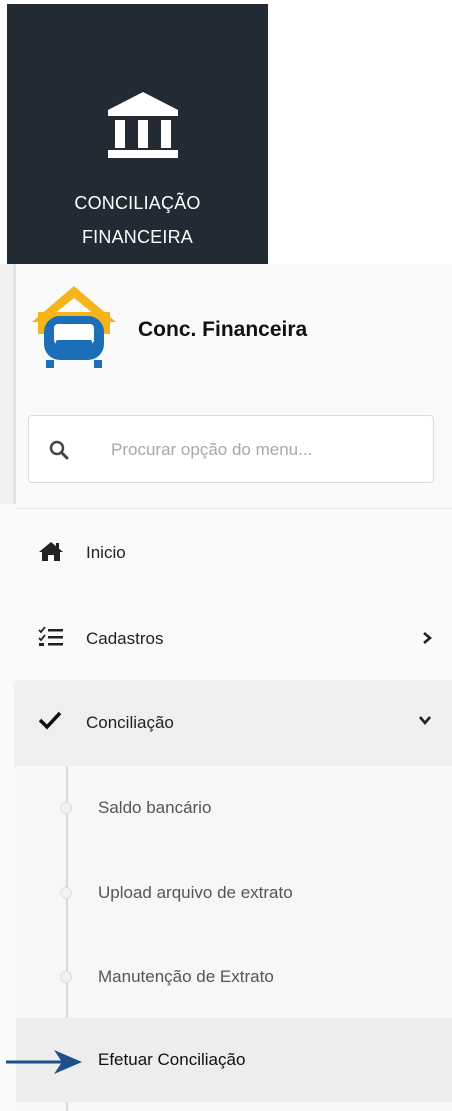 This screenshot has width=452, height=1111. What do you see at coordinates (50, 636) in the screenshot?
I see `checklist-icon` at bounding box center [50, 636].